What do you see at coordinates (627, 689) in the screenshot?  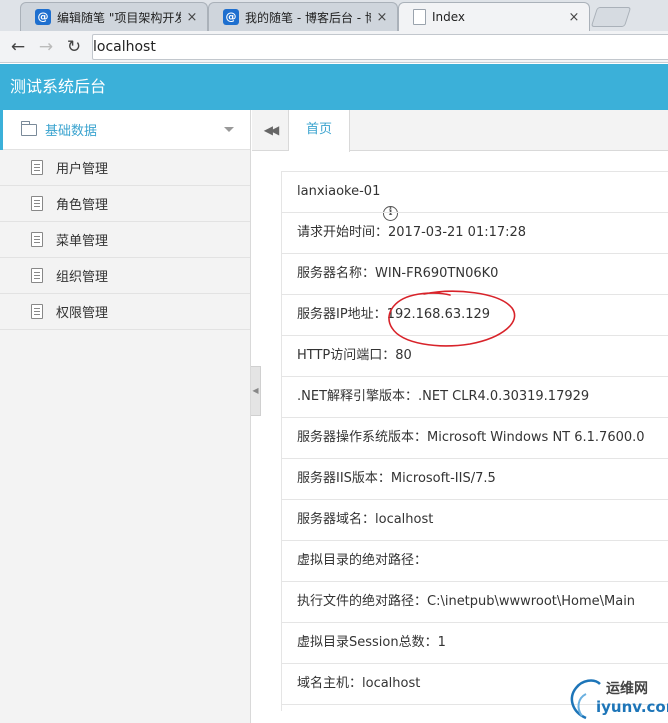 I see `watermark-cn: 运维网` at bounding box center [627, 689].